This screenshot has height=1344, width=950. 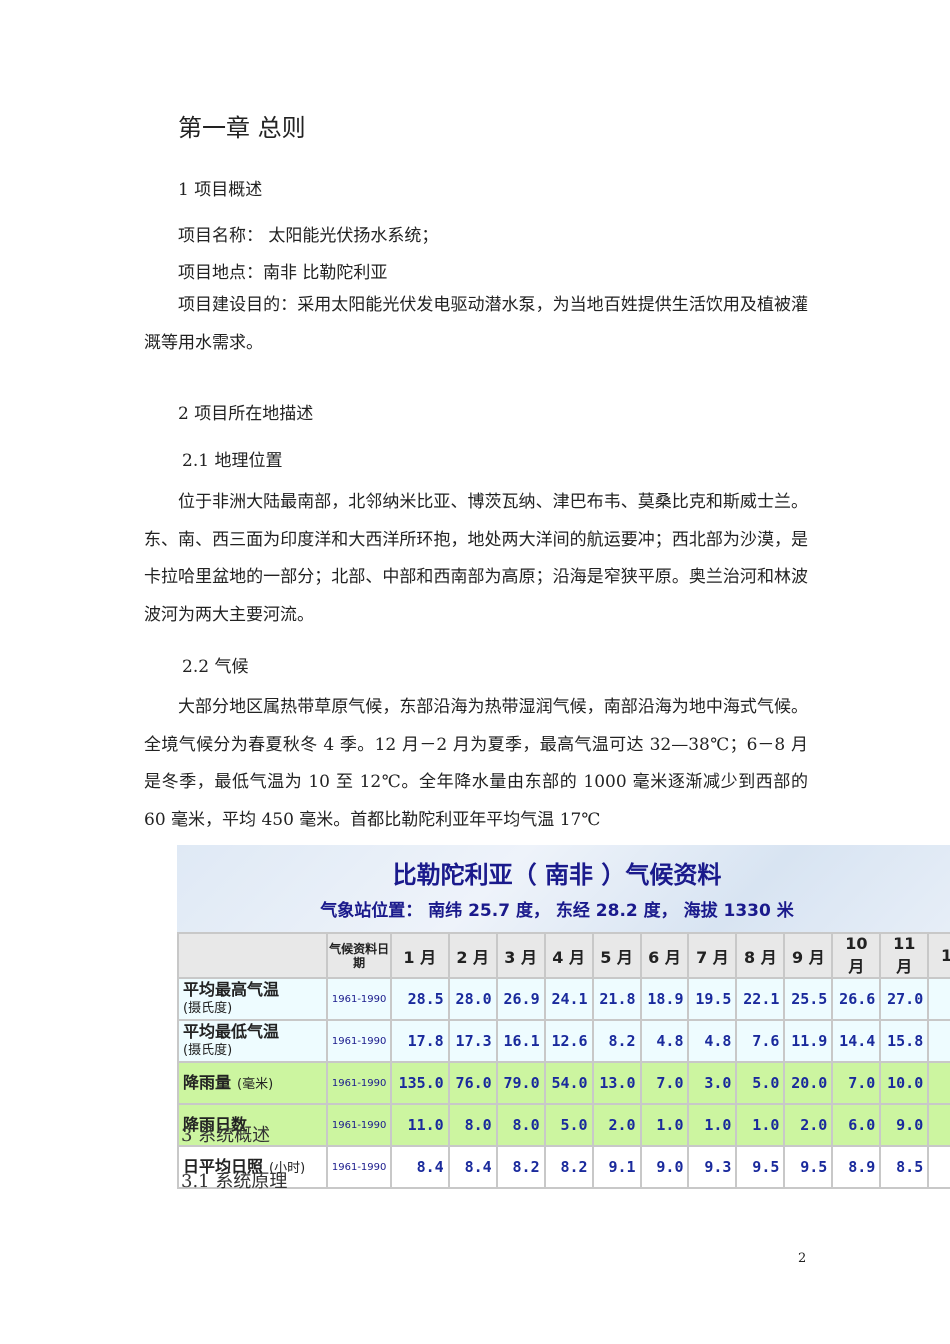 What do you see at coordinates (472, 955) in the screenshot?
I see `month-header: 2 月` at bounding box center [472, 955].